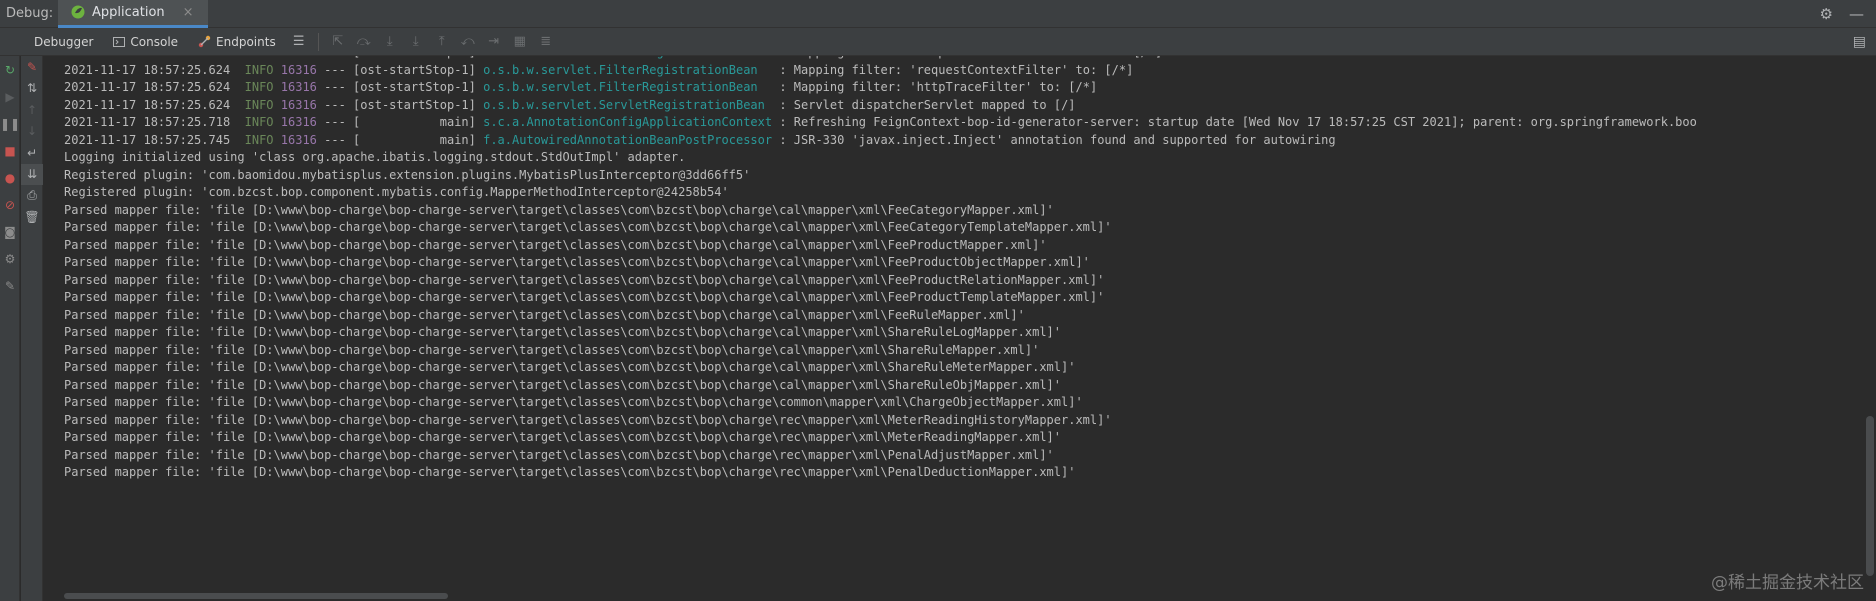  What do you see at coordinates (147, 139) in the screenshot?
I see `log-timestamp: 2021-11-17 18:57:25.745` at bounding box center [147, 139].